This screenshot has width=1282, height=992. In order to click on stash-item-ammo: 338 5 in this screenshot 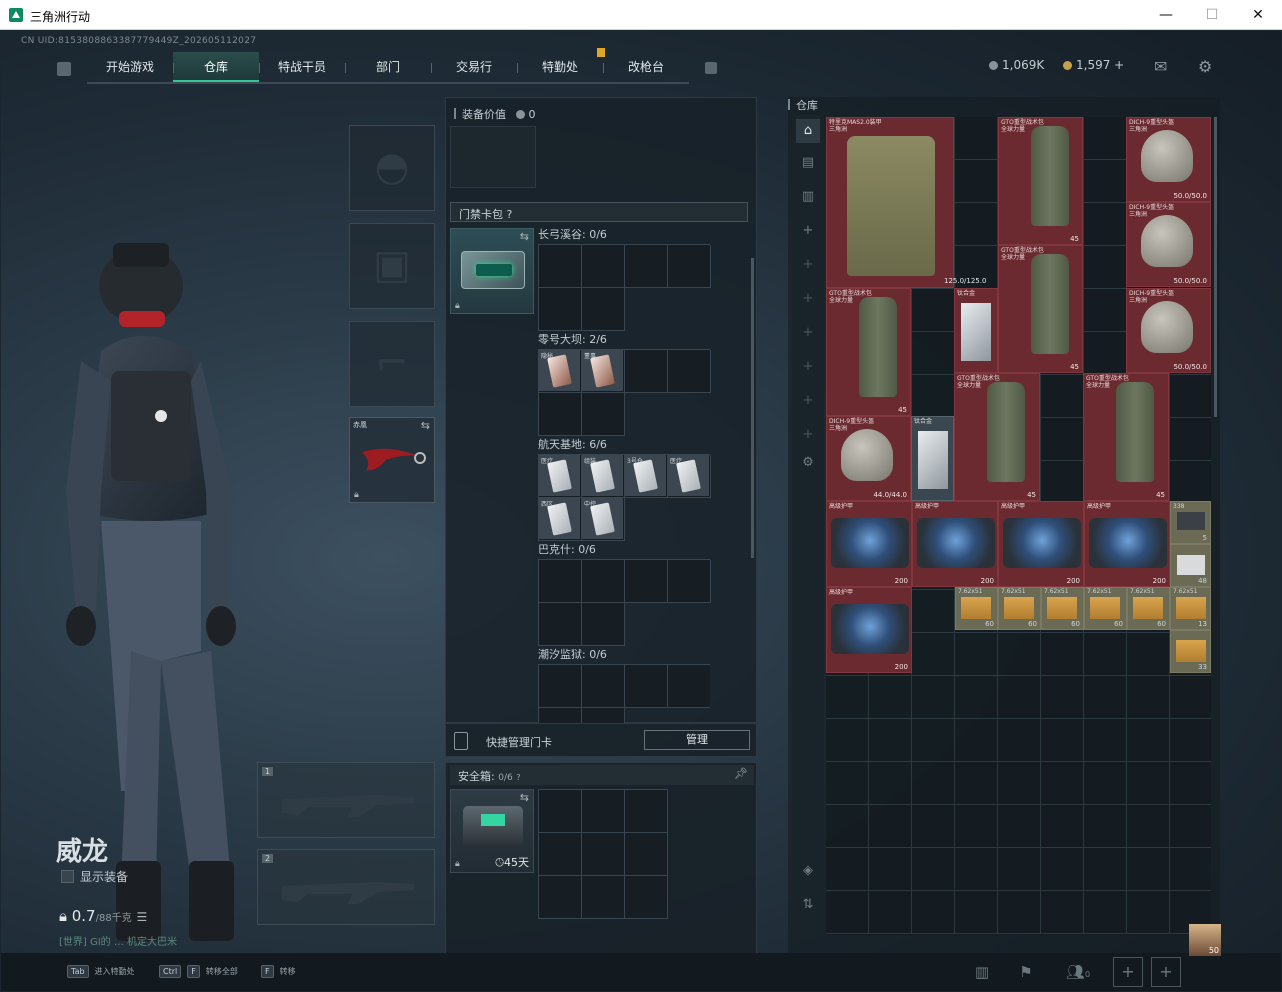, I will do `click(1190, 522)`.